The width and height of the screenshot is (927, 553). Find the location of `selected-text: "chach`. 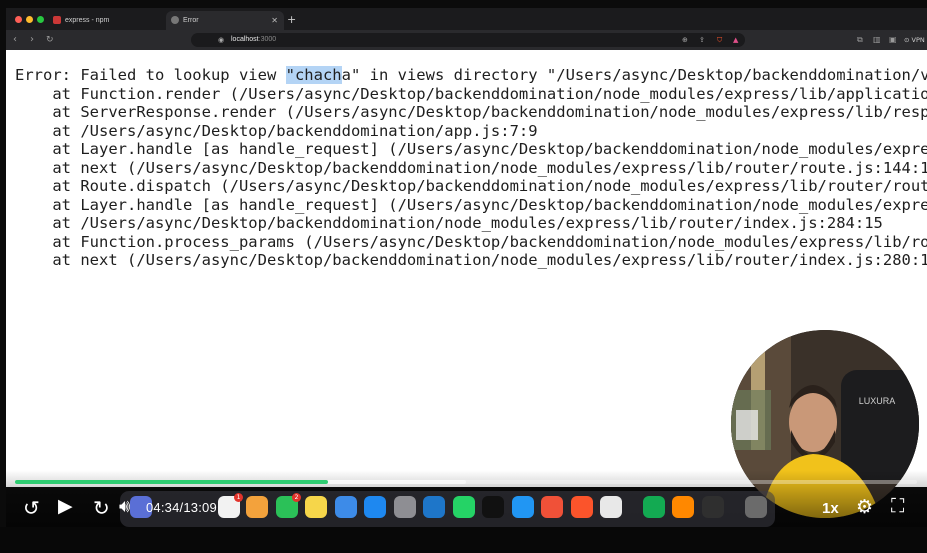

selected-text: "chach is located at coordinates (313, 75).